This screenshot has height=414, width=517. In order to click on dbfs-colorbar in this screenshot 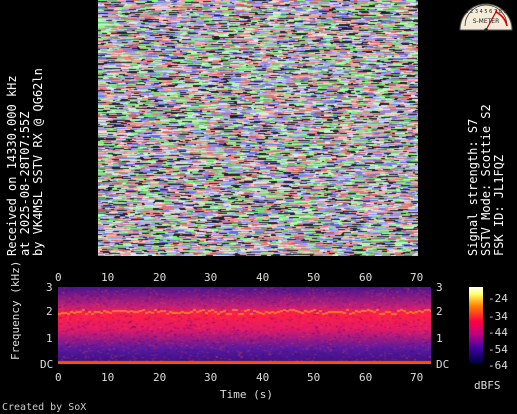, I will do `click(476, 325)`.